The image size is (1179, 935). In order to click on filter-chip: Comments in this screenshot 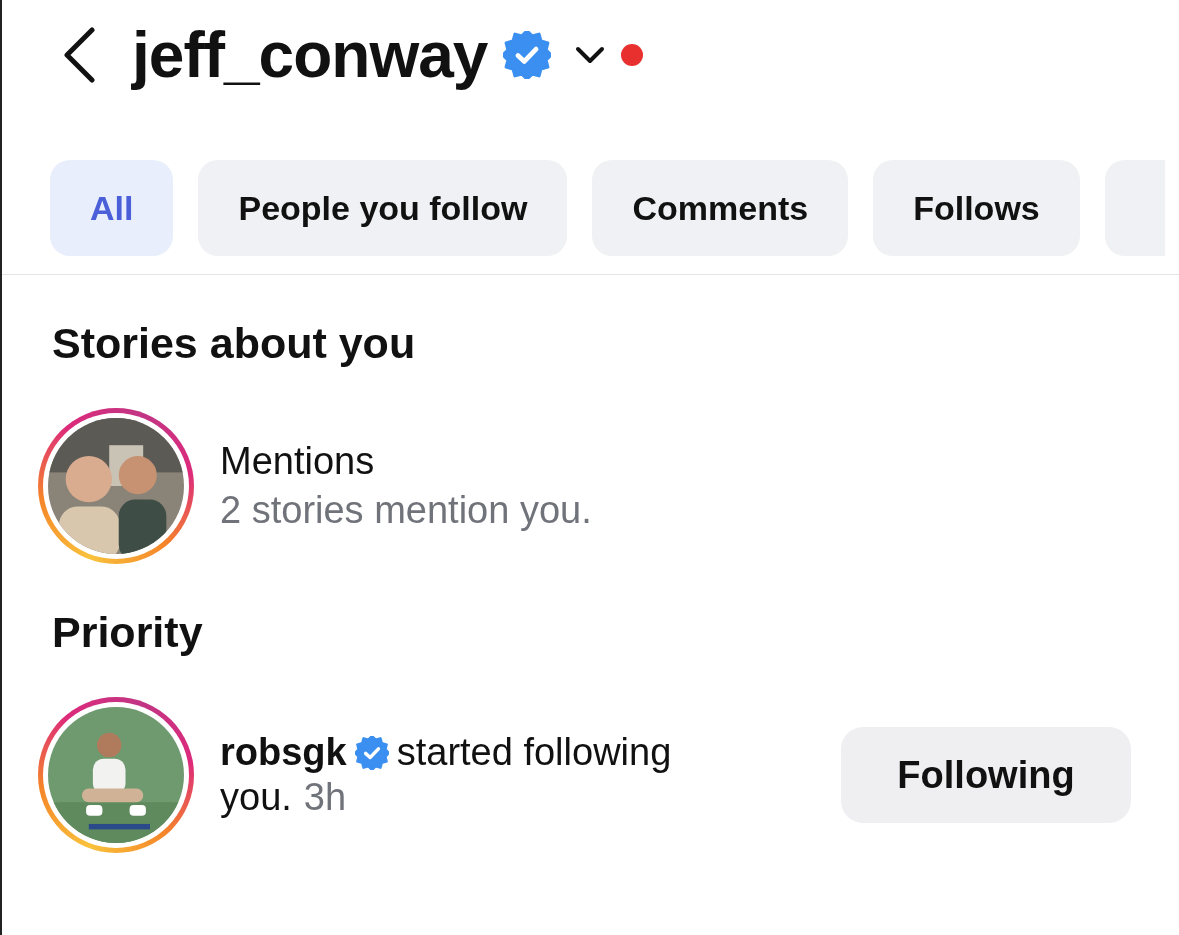, I will do `click(720, 208)`.